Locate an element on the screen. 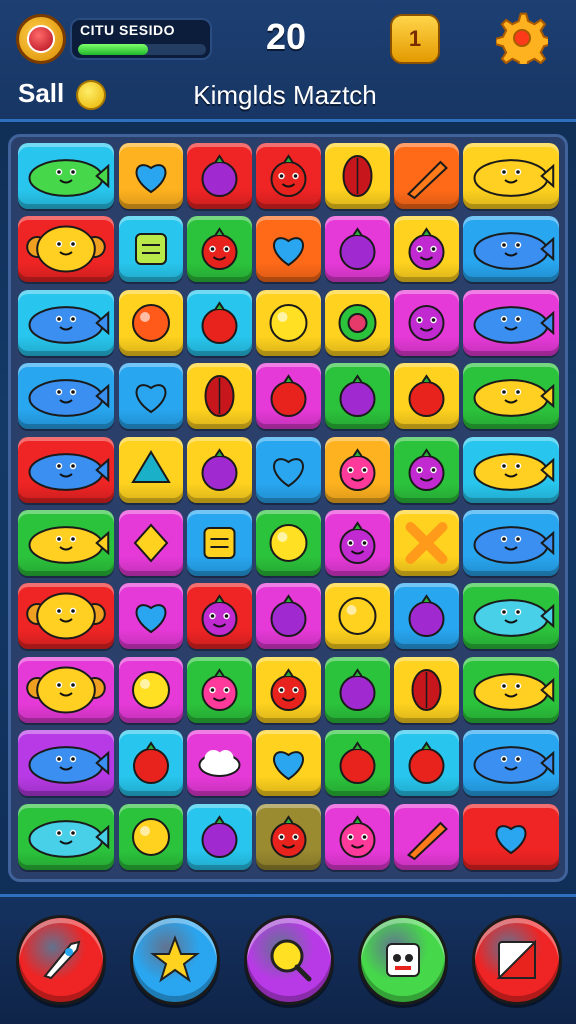 The height and width of the screenshot is (1024, 576). game-title: Kimglds Maztch is located at coordinates (285, 95).